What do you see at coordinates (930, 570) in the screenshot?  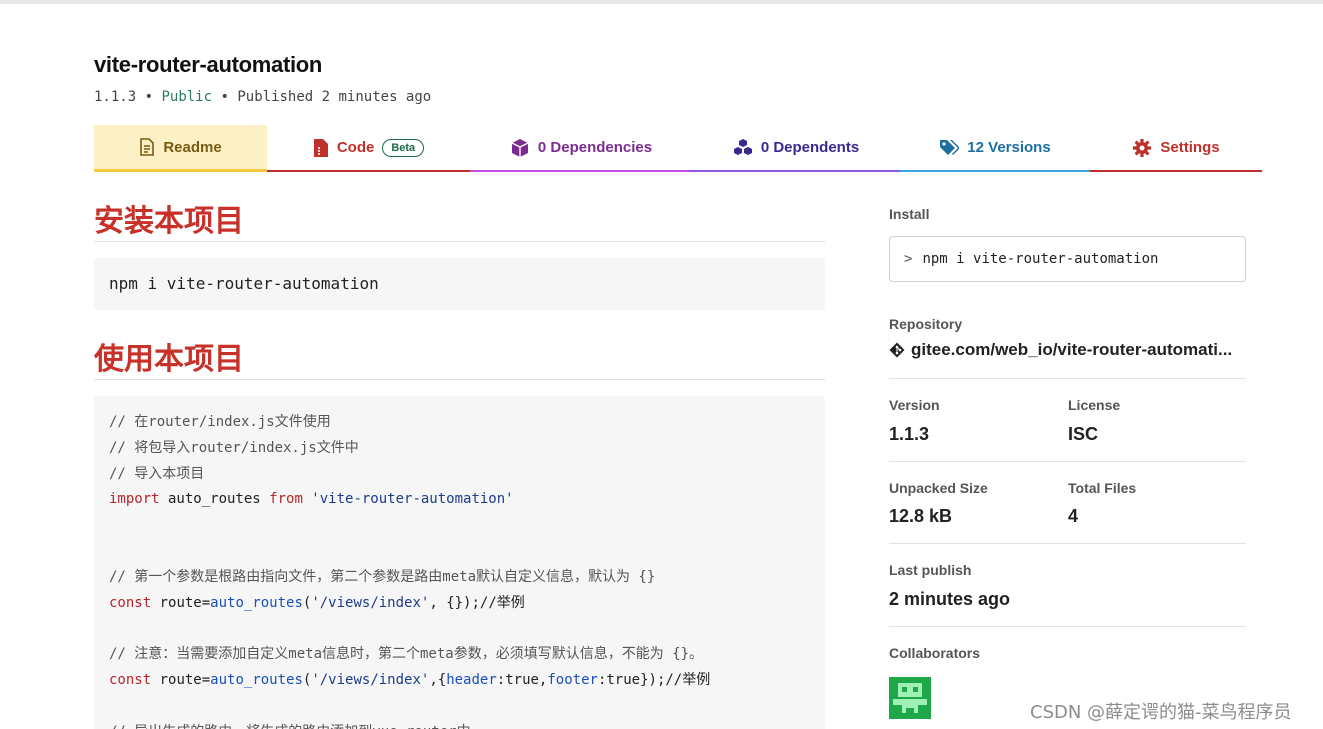 I see `last-publish-label: Last publish` at bounding box center [930, 570].